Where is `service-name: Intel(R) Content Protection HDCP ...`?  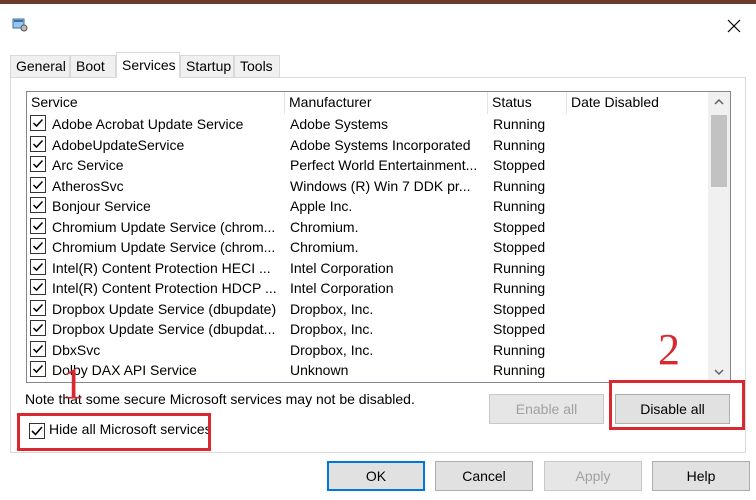 service-name: Intel(R) Content Protection HDCP ... is located at coordinates (164, 288).